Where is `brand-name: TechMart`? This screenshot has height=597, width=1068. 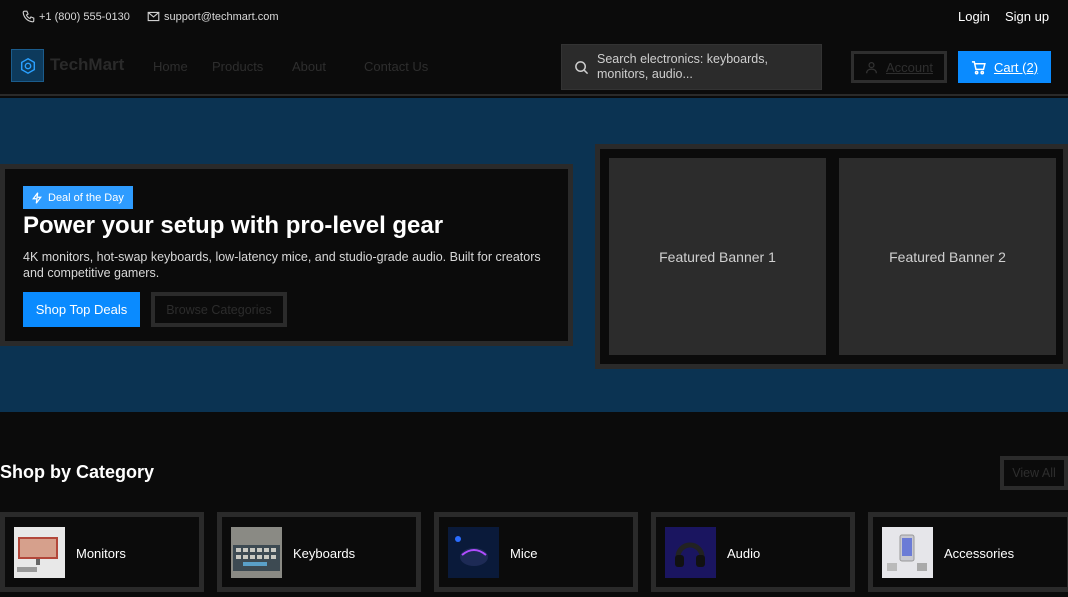
brand-name: TechMart is located at coordinates (87, 65).